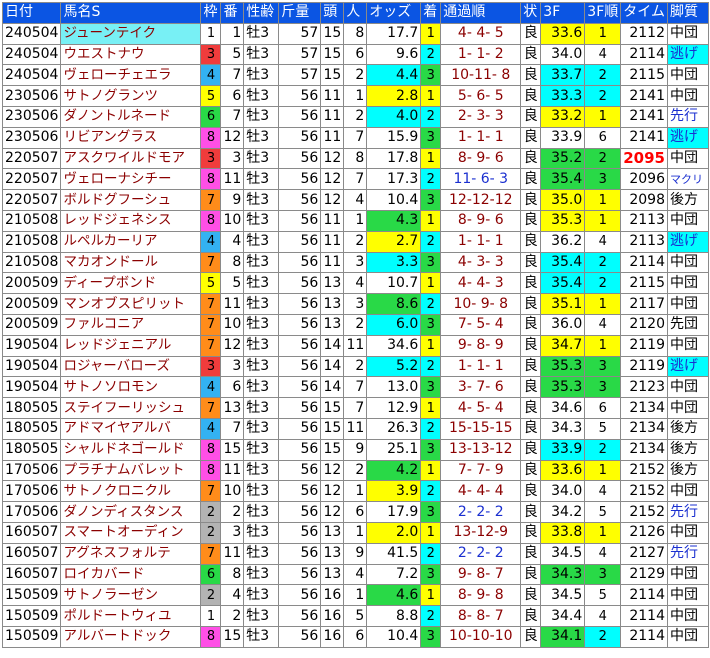 The height and width of the screenshot is (658, 710). Describe the element at coordinates (644, 449) in the screenshot. I see `cell-time: 2134` at that location.